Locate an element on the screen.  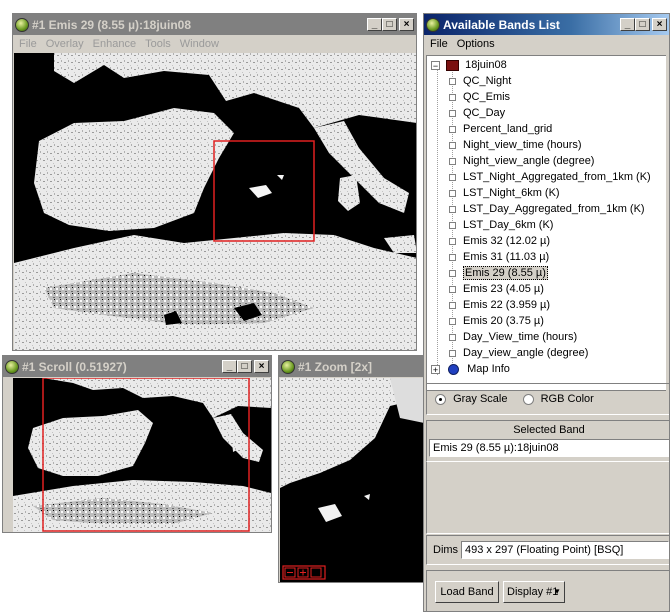
gray-scale-label: Gray Scale is located at coordinates (480, 399).